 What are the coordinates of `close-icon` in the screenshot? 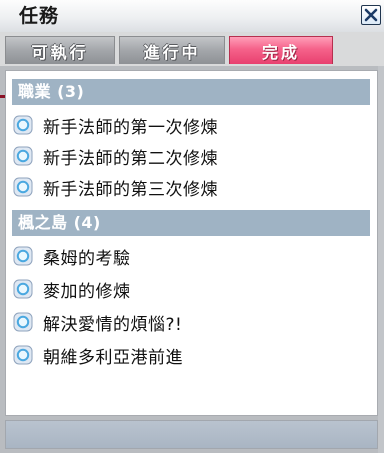 It's located at (371, 15).